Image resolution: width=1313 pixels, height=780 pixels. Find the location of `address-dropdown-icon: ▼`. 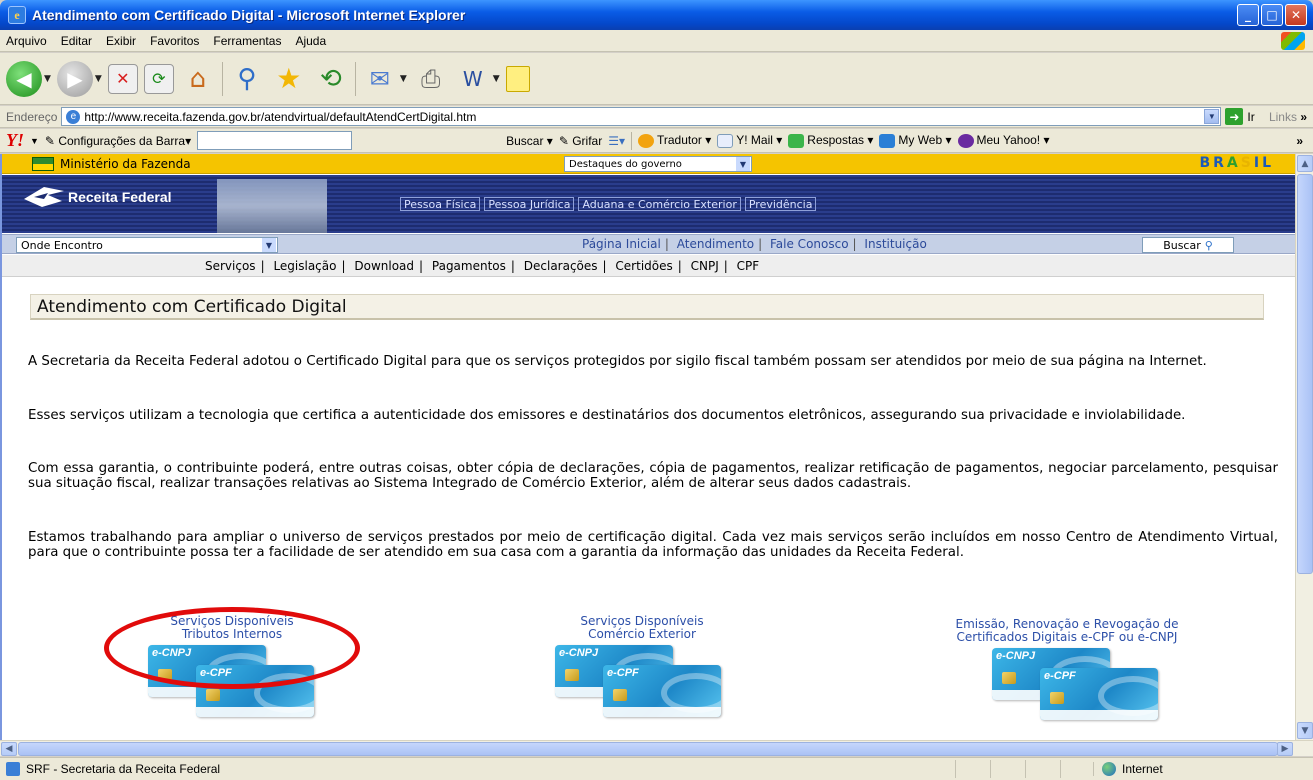

address-dropdown-icon: ▼ is located at coordinates (1212, 116).